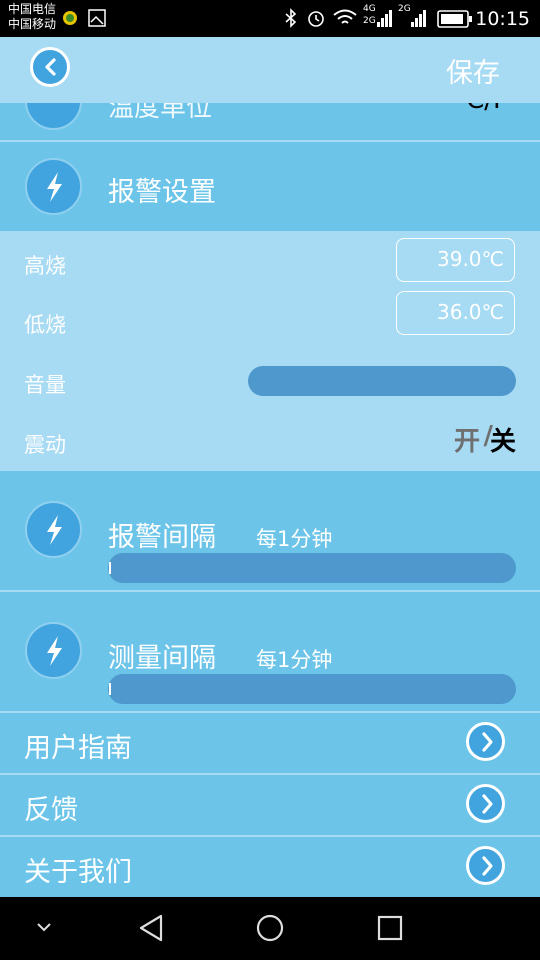  What do you see at coordinates (502, 19) in the screenshot?
I see `clock: 10:15` at bounding box center [502, 19].